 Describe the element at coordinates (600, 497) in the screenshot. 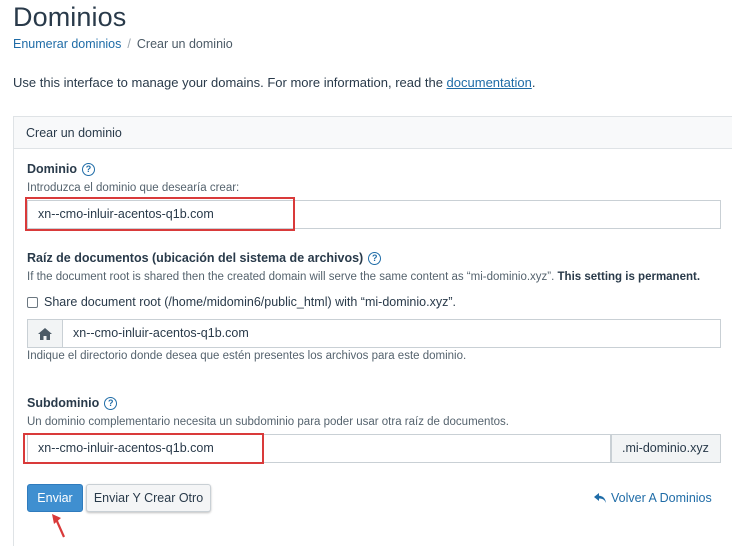

I see `undo-arrow-icon` at that location.